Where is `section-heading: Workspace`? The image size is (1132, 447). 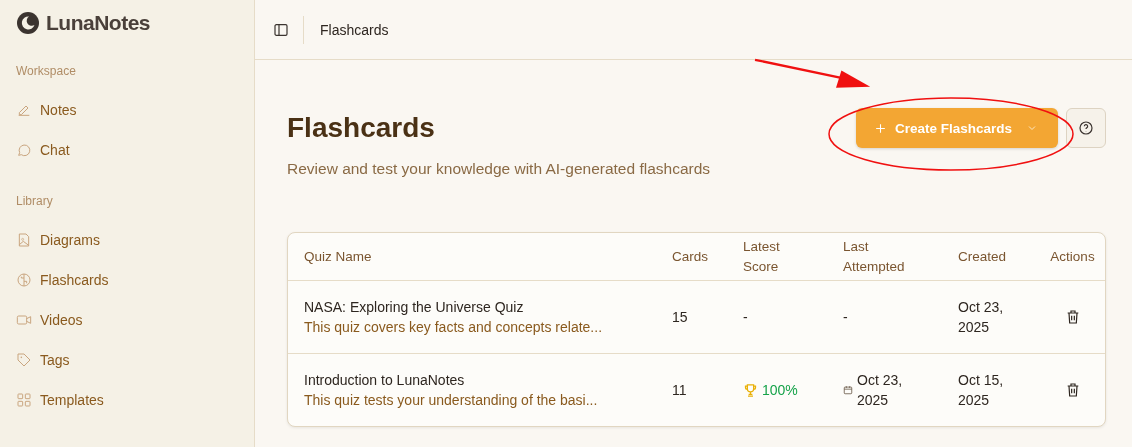 section-heading: Workspace is located at coordinates (46, 71).